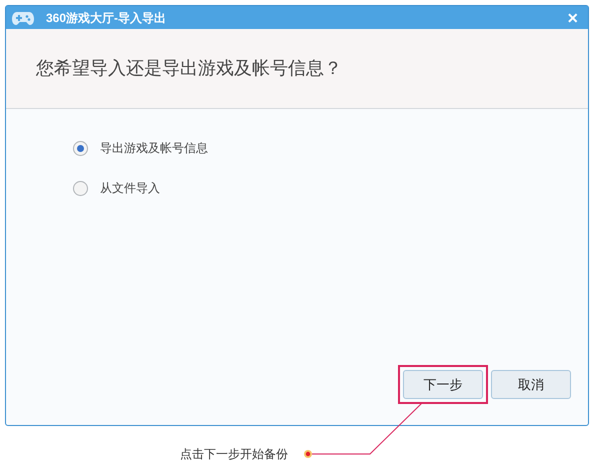  What do you see at coordinates (531, 384) in the screenshot?
I see `dialog-button: 取消` at bounding box center [531, 384].